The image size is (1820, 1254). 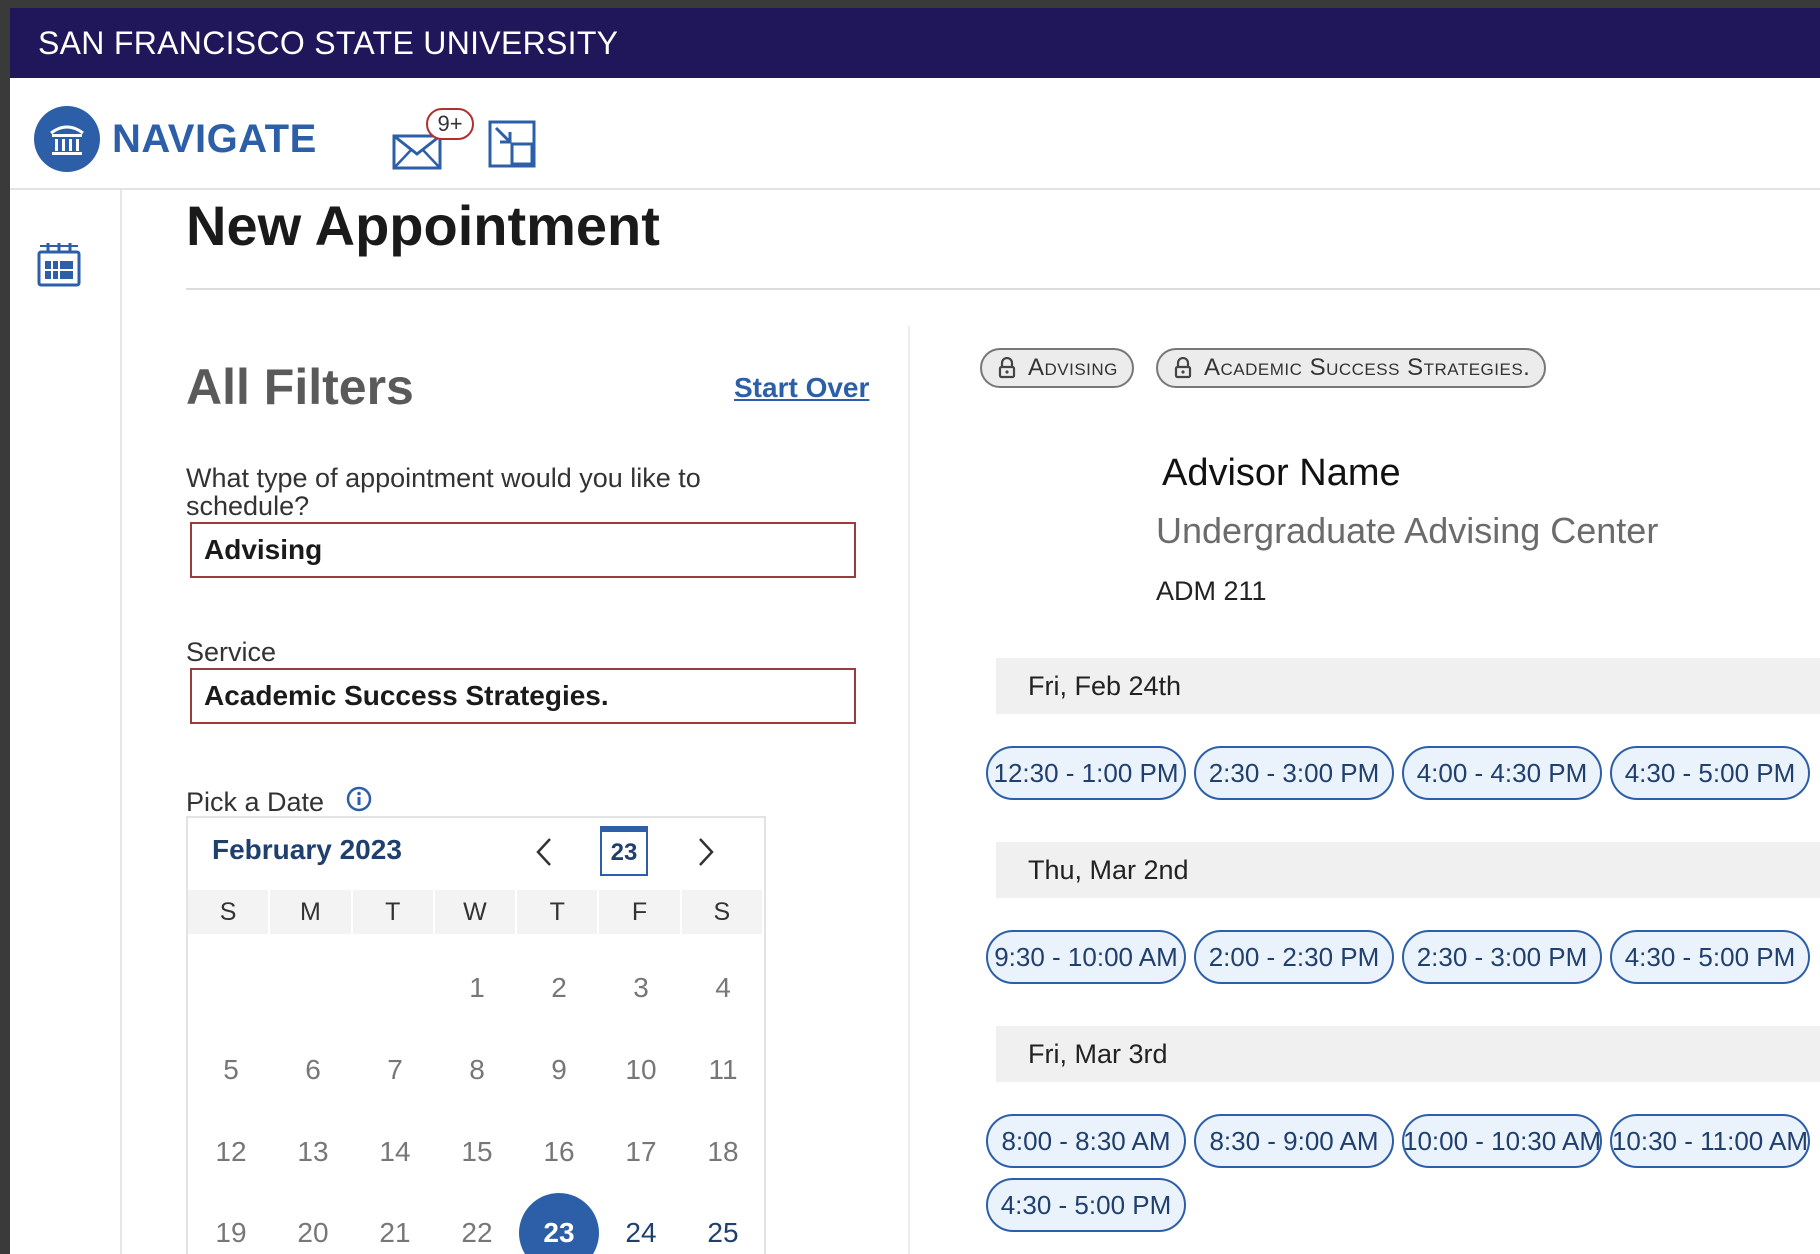 I want to click on chevron-right-icon, so click(x=706, y=852).